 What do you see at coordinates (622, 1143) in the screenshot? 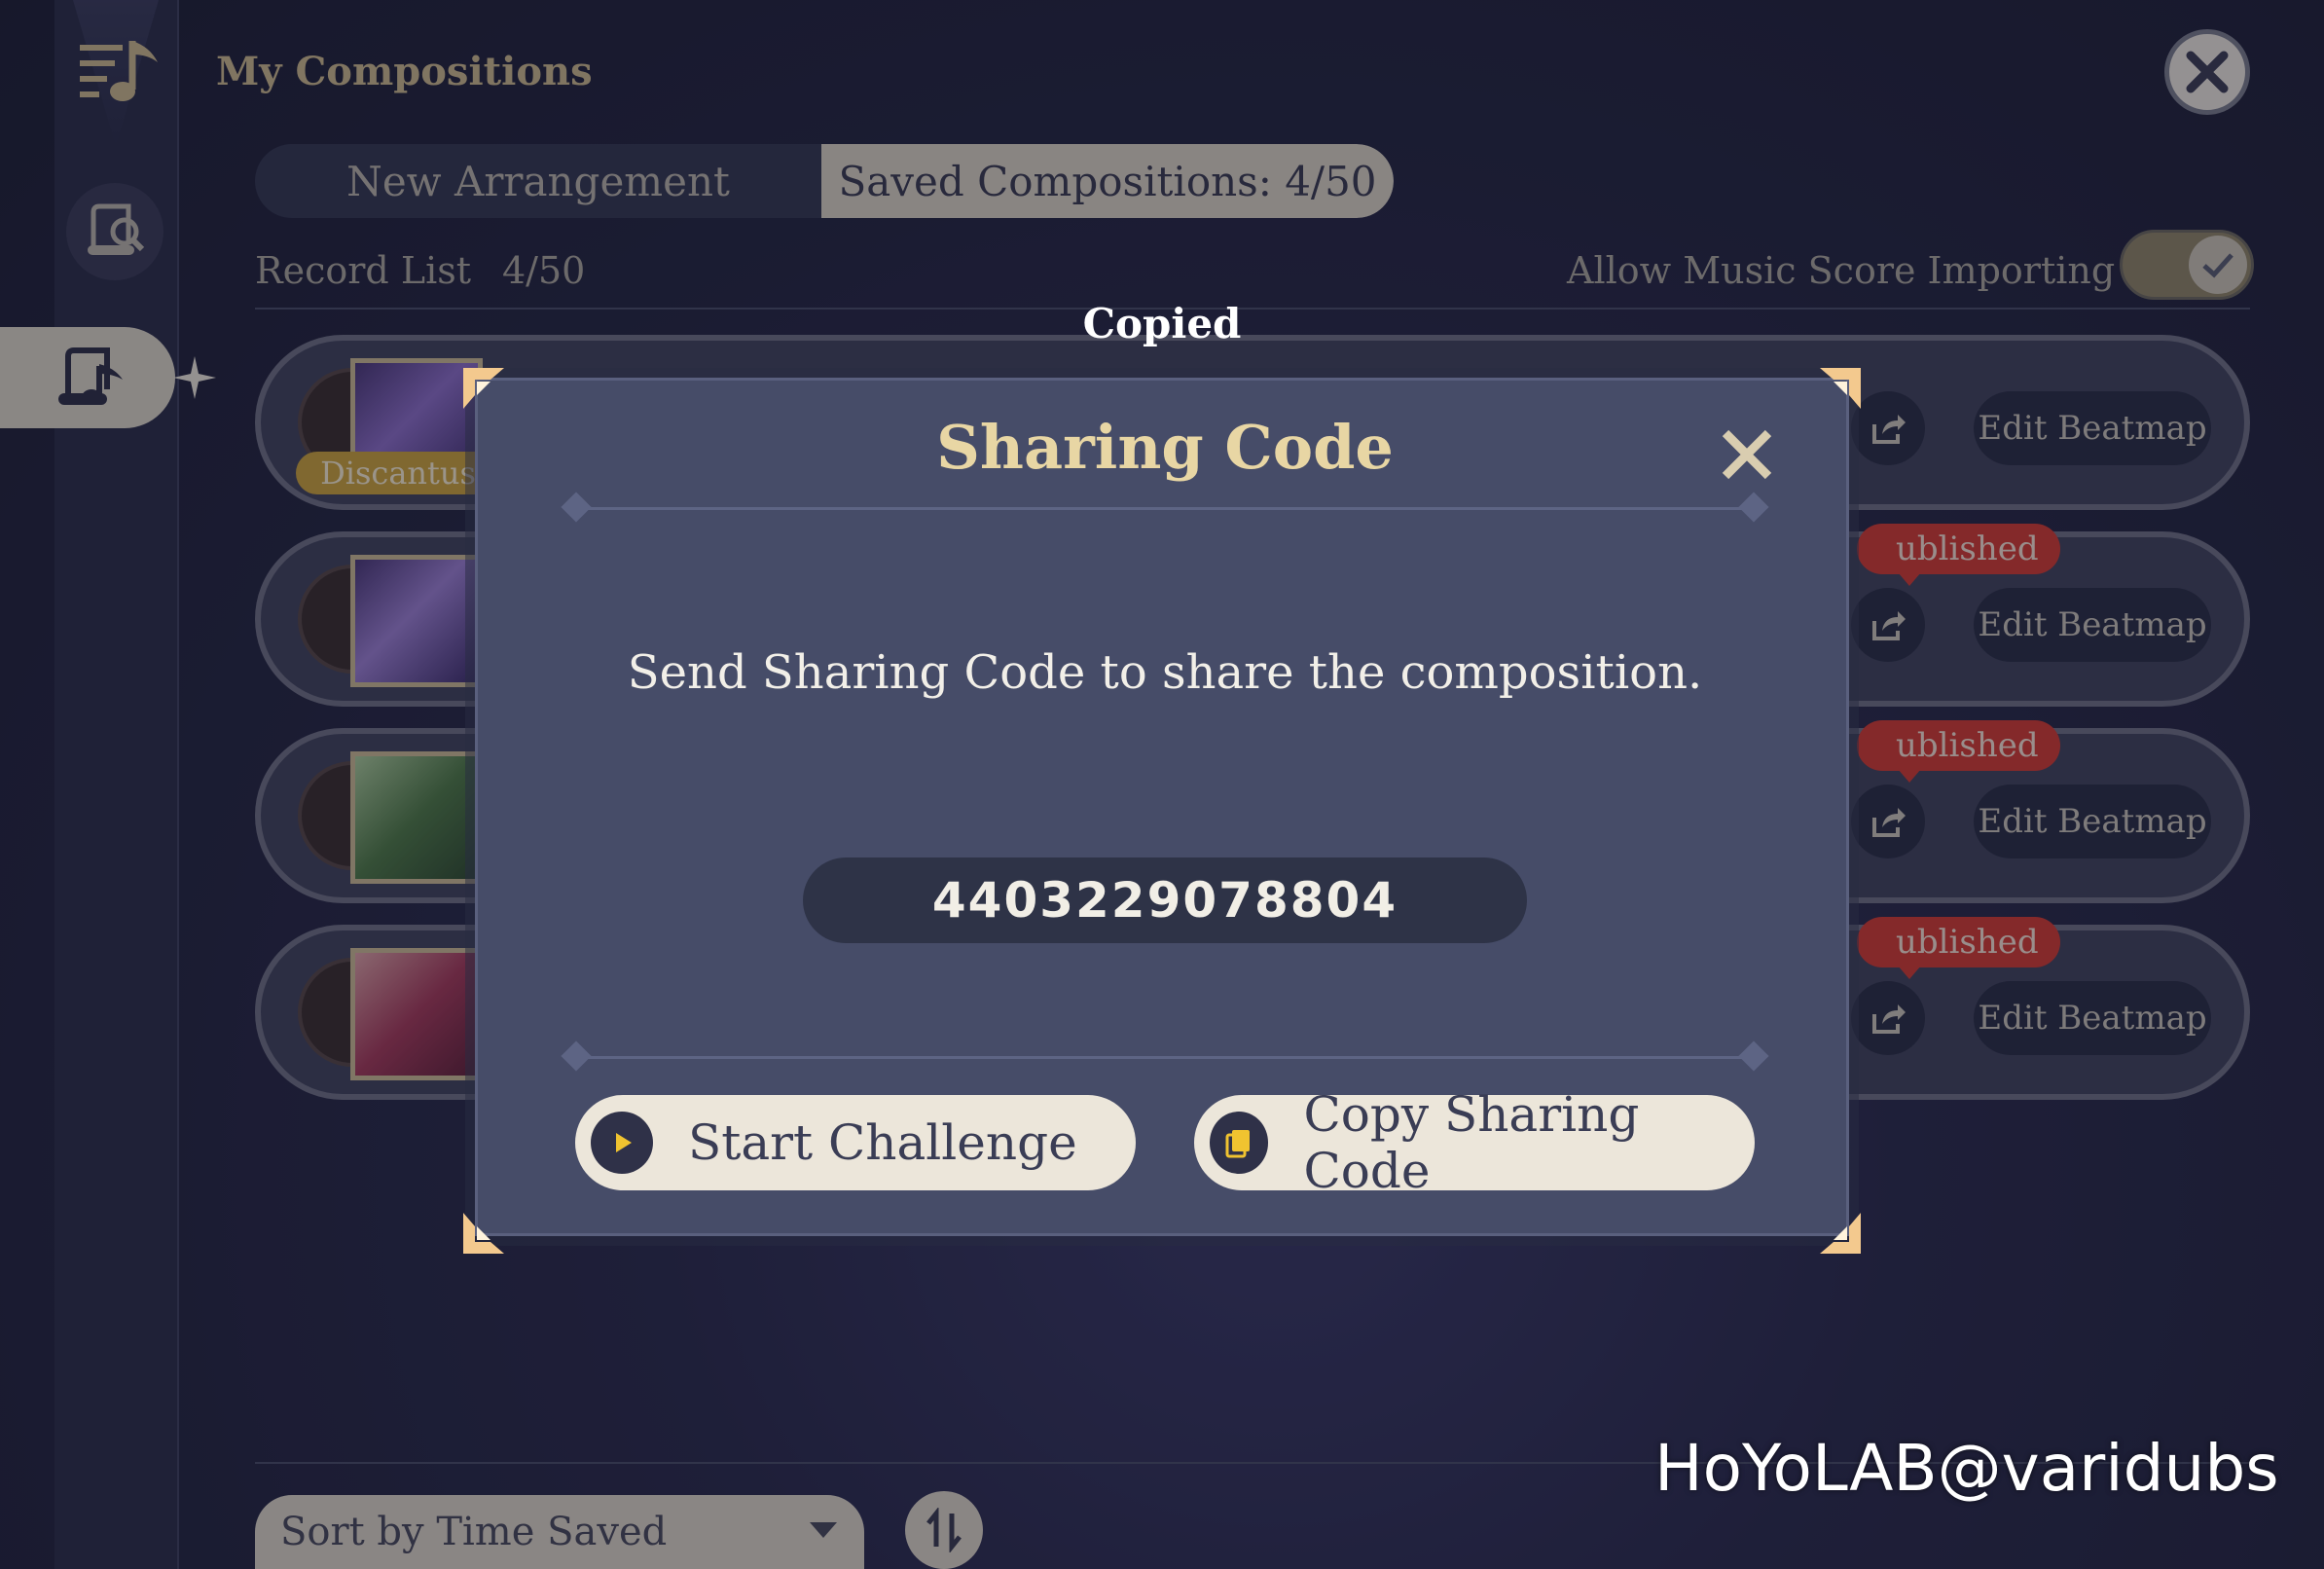
I see `play-icon` at bounding box center [622, 1143].